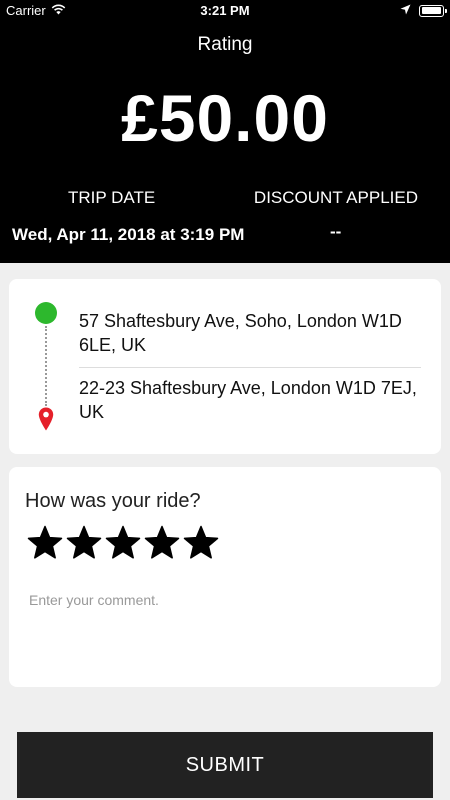 Image resolution: width=450 pixels, height=800 pixels. What do you see at coordinates (84, 543) in the screenshot?
I see `star-2-icon` at bounding box center [84, 543].